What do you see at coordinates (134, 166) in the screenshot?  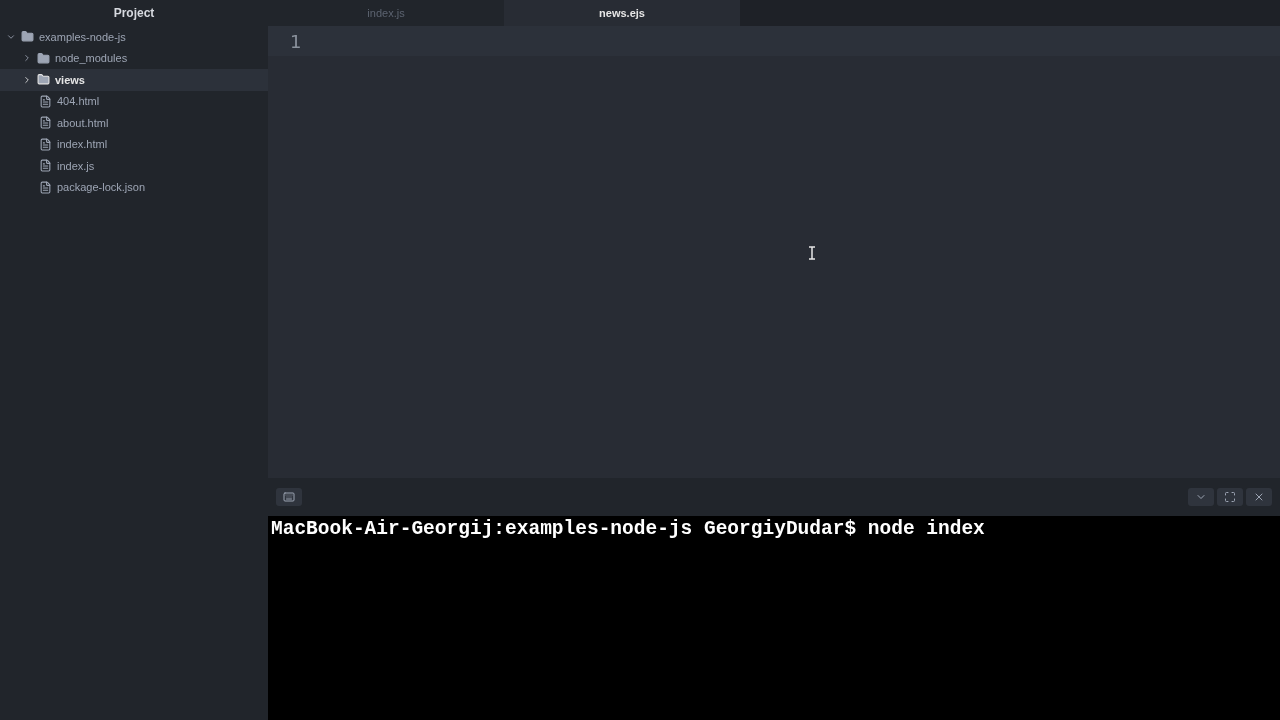 I see `file-item: index.js` at bounding box center [134, 166].